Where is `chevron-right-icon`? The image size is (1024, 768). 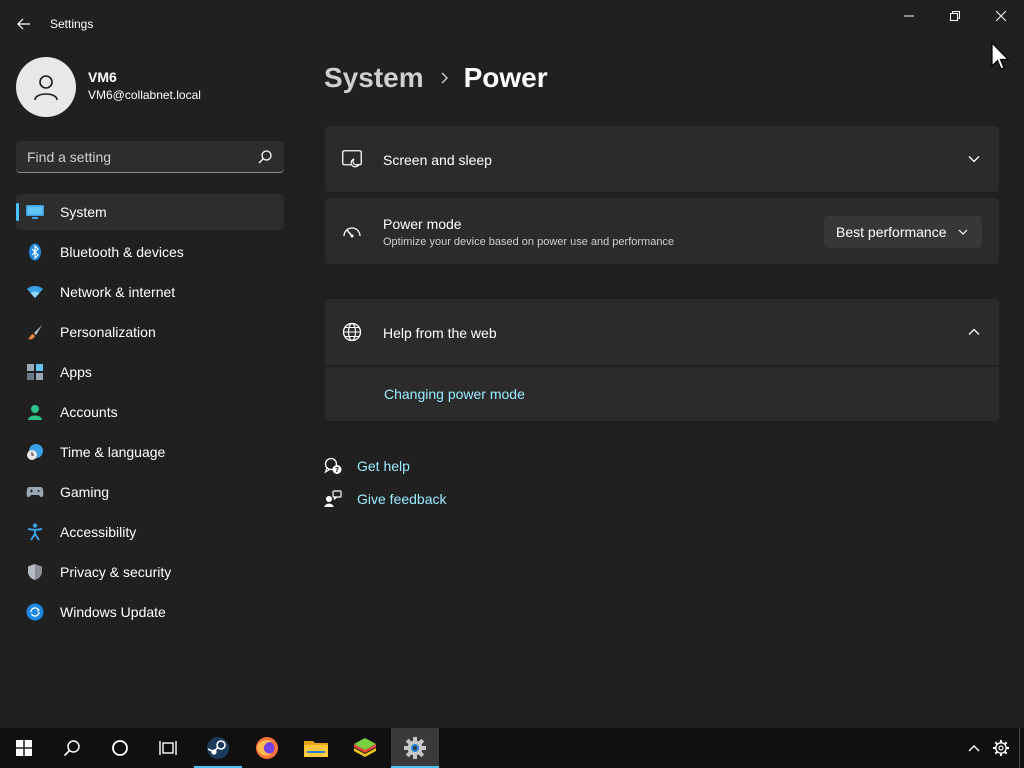
chevron-right-icon is located at coordinates (444, 78).